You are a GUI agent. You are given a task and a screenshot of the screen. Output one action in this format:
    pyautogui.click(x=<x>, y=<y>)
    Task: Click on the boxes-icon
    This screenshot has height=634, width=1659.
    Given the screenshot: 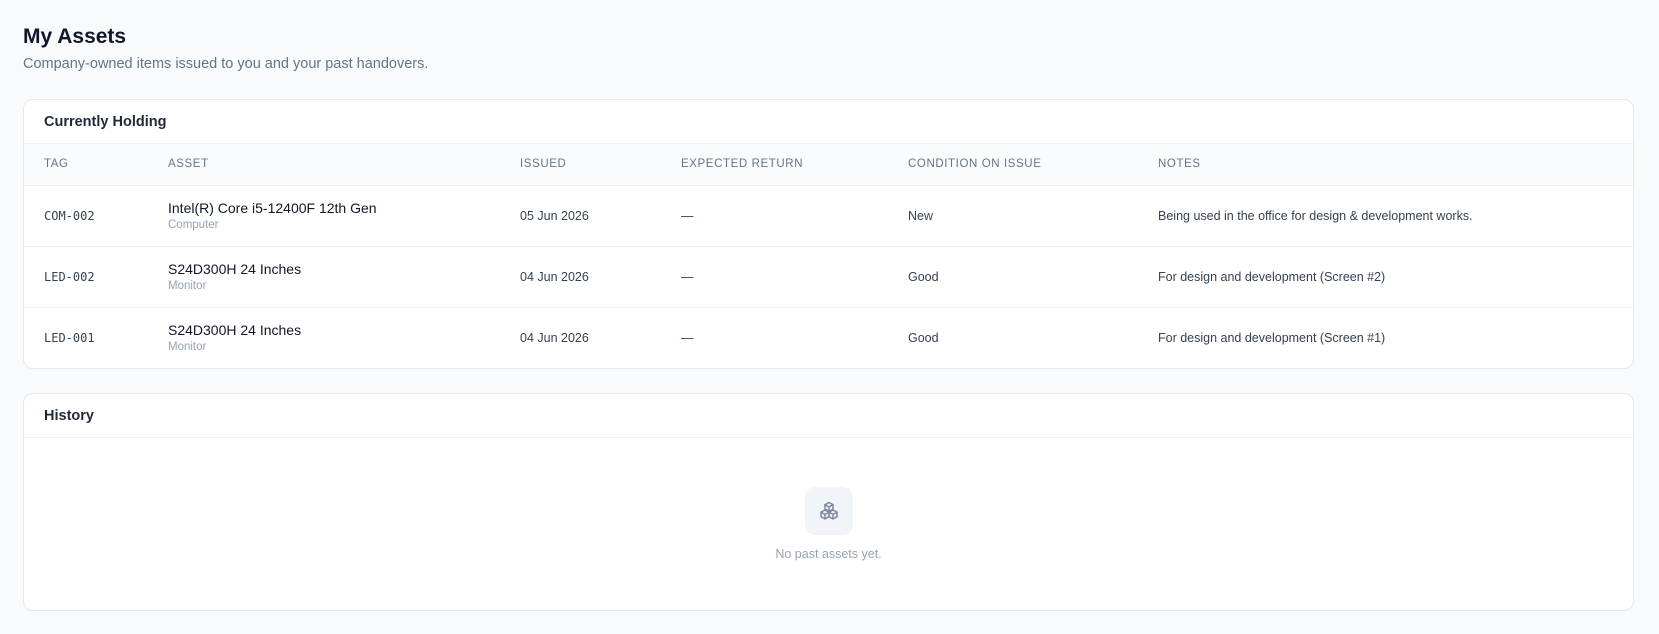 What is the action you would take?
    pyautogui.click(x=828, y=511)
    